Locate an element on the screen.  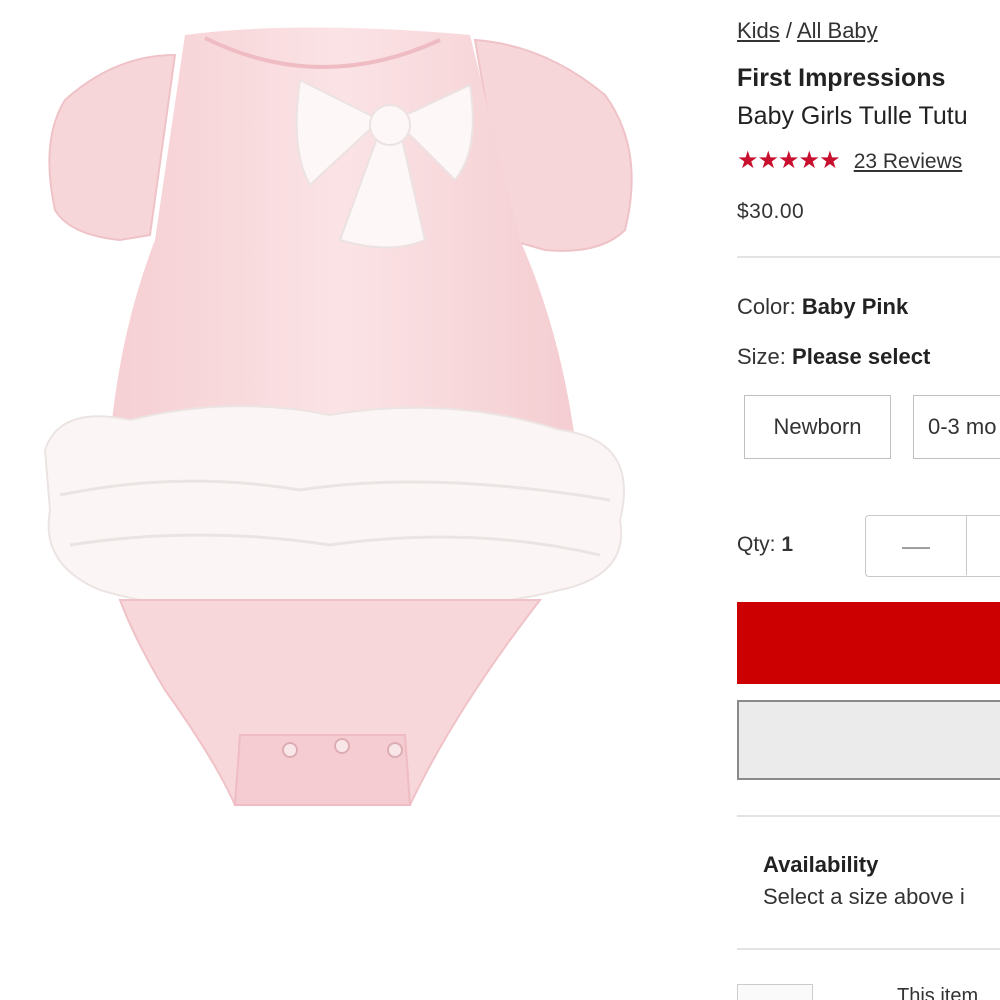
add-to-list-button is located at coordinates (868, 740).